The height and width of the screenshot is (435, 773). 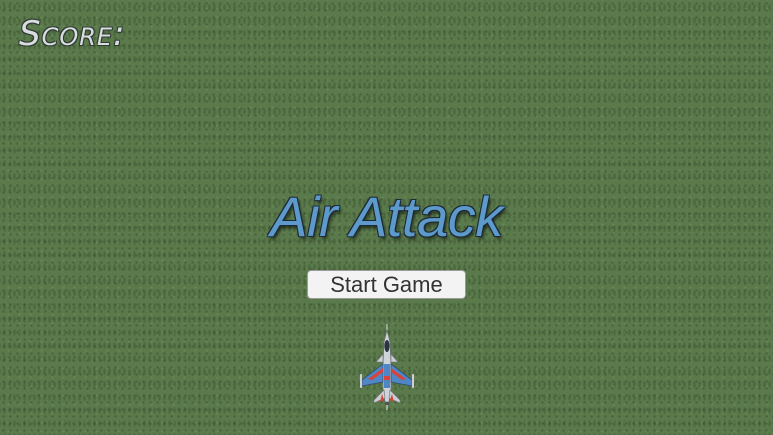 What do you see at coordinates (386, 284) in the screenshot?
I see `start-game-button: Start Game` at bounding box center [386, 284].